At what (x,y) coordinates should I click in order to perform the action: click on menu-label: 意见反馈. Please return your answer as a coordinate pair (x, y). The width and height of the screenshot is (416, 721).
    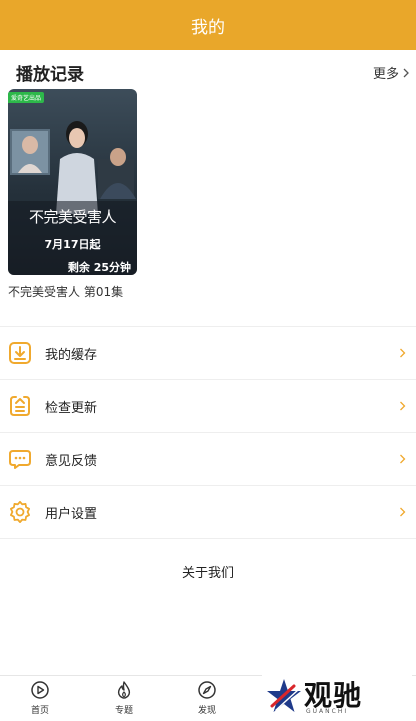
    Looking at the image, I should click on (71, 461).